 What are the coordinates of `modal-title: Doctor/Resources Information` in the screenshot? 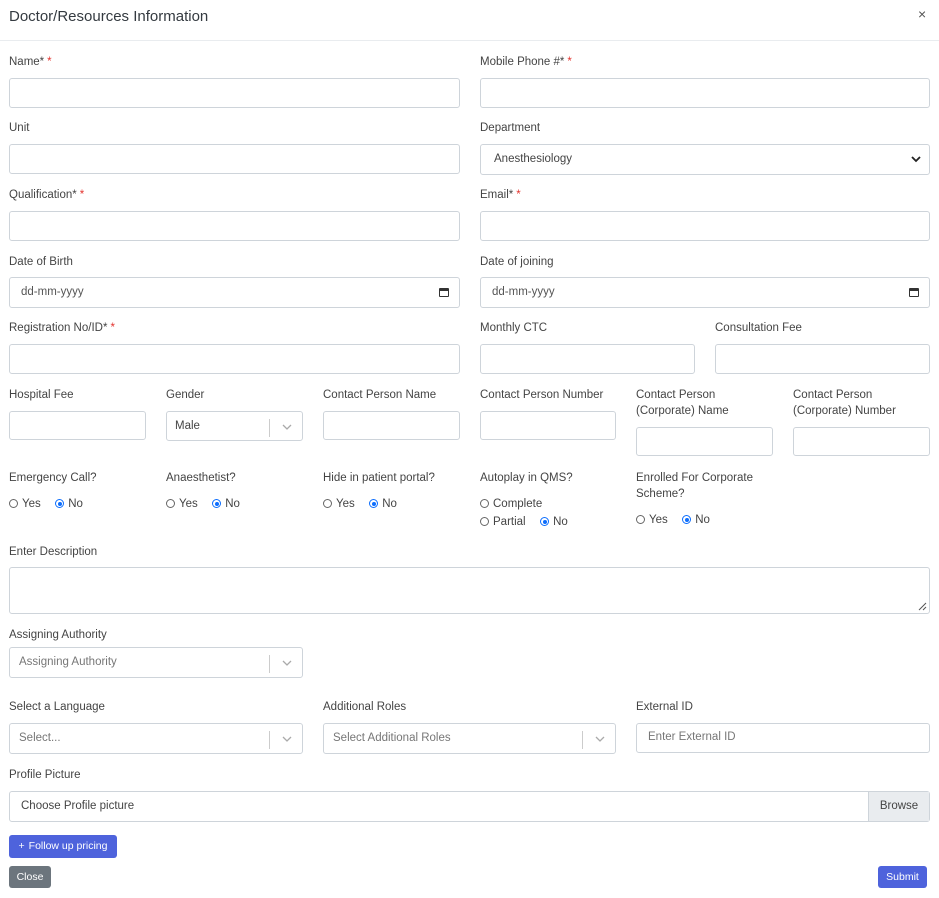 It's located at (109, 16).